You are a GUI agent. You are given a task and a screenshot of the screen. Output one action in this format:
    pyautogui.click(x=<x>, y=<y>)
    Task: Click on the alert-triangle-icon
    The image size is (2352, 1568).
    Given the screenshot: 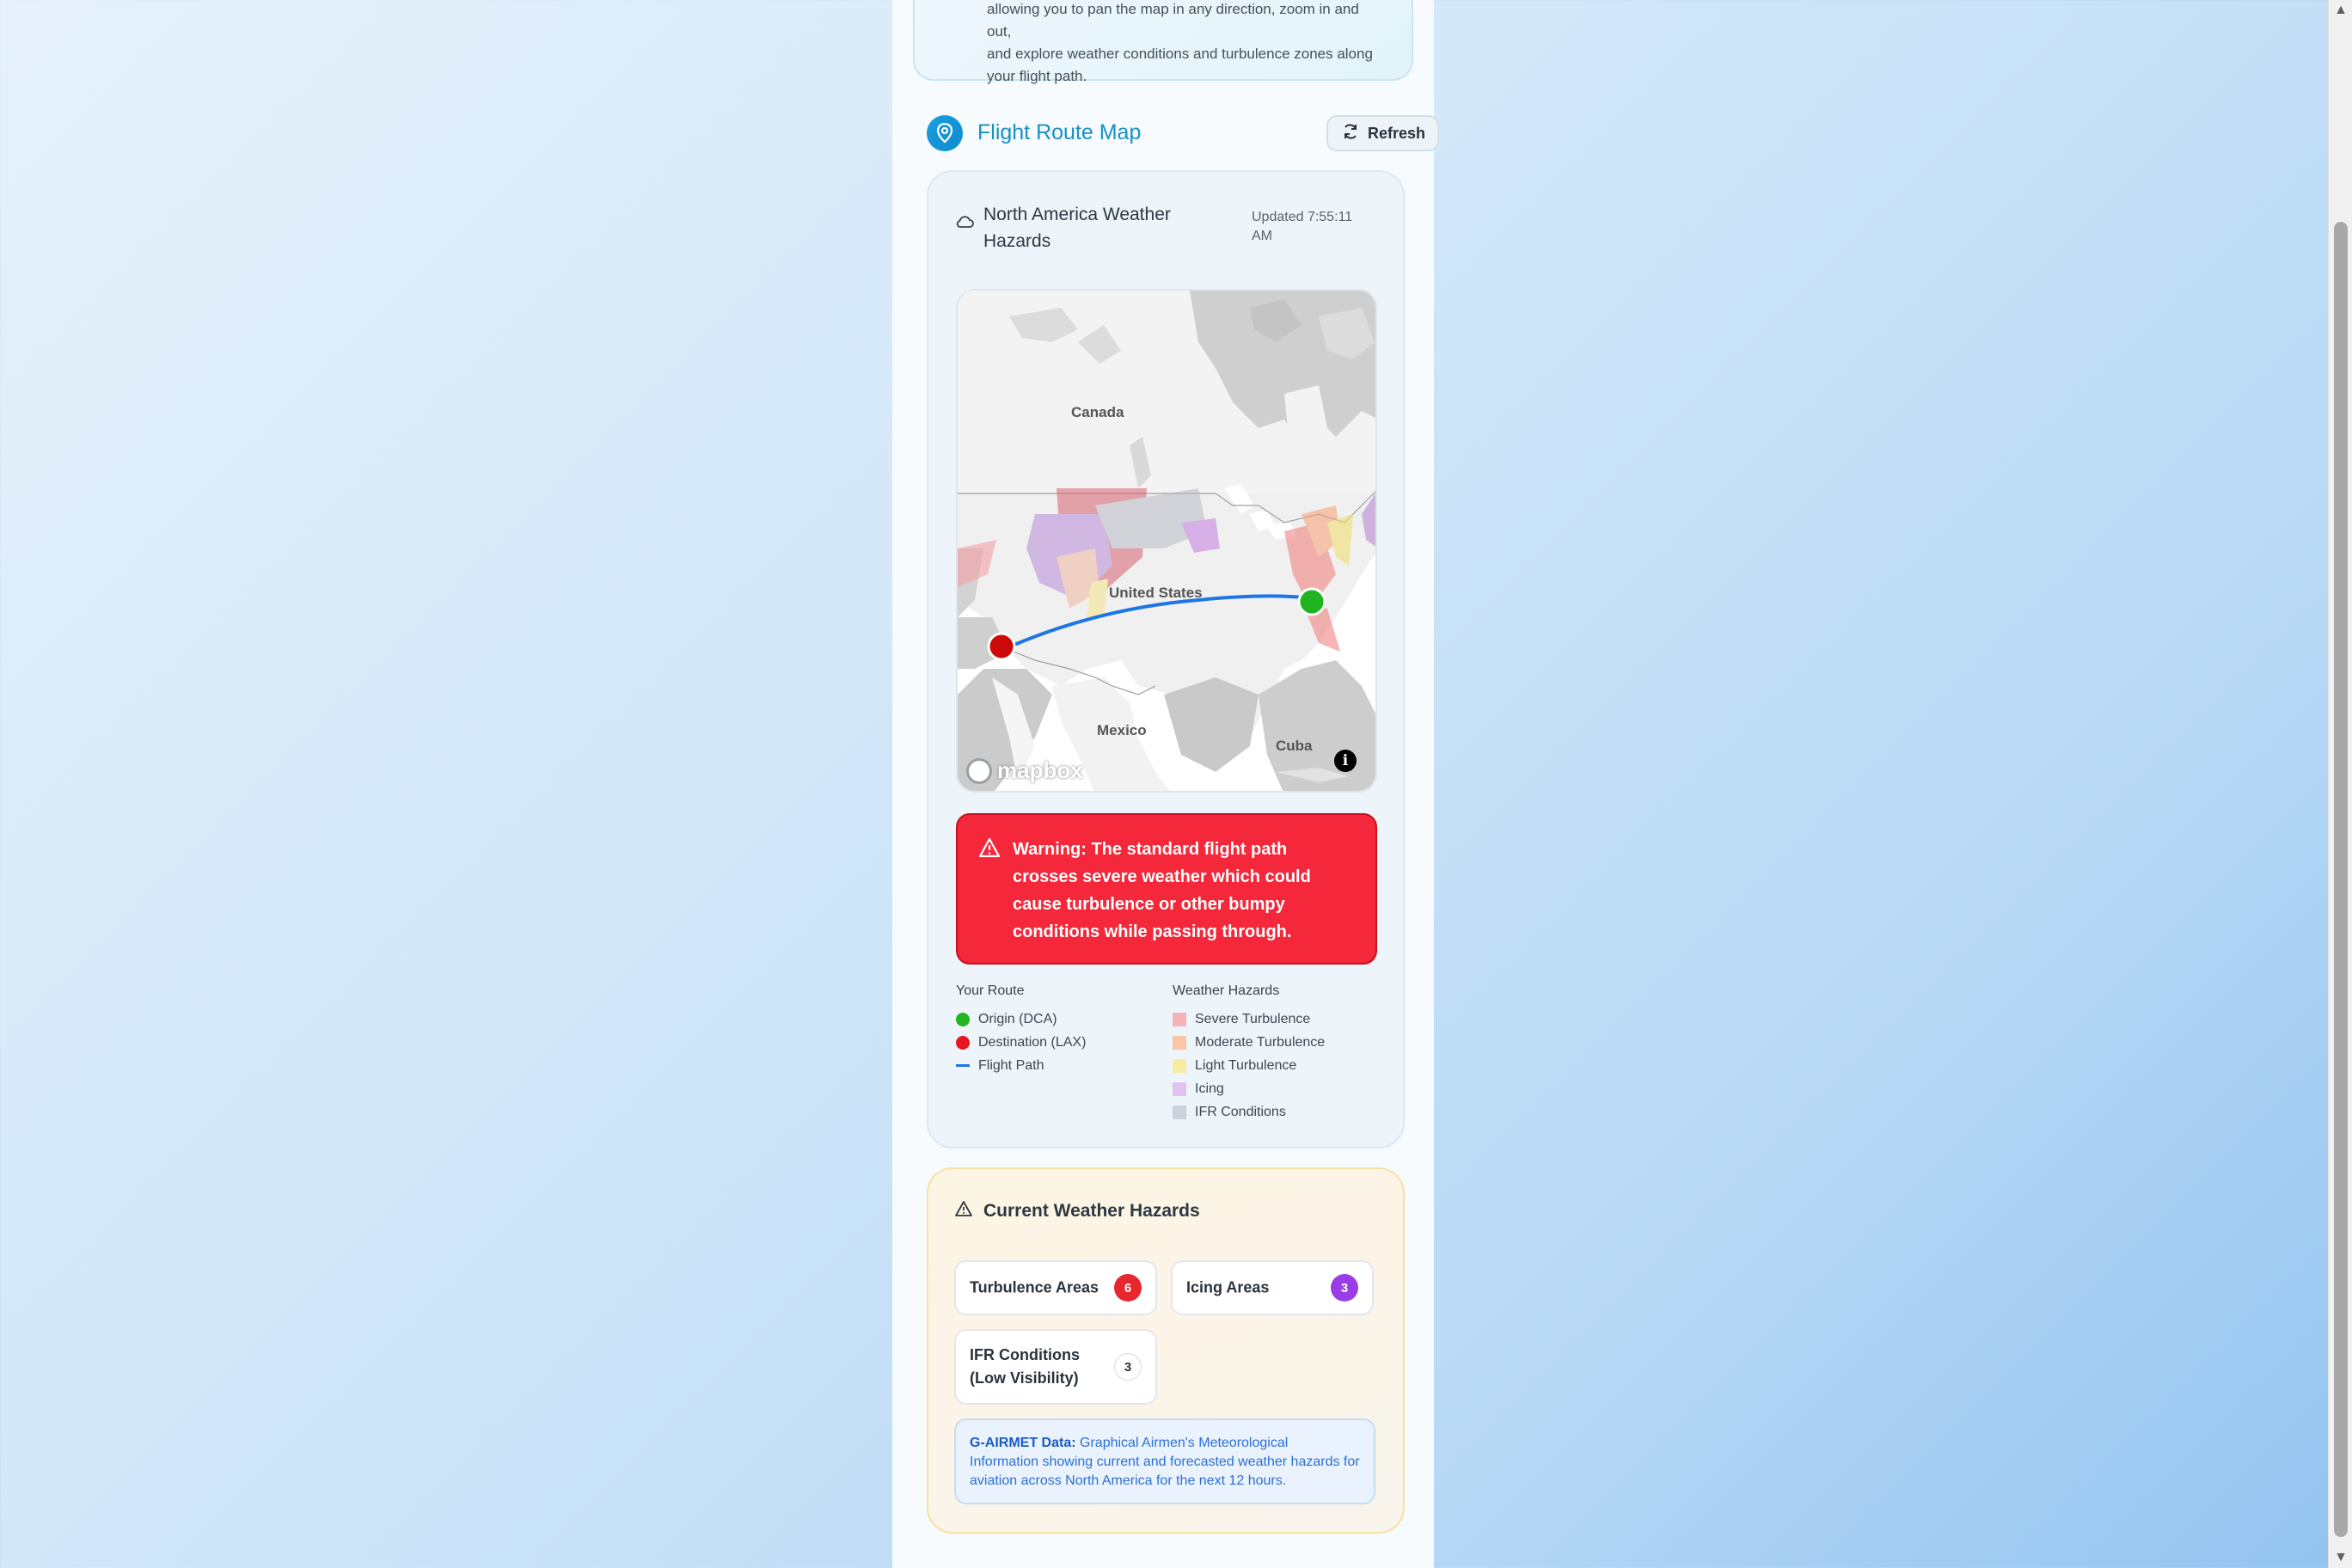 What is the action you would take?
    pyautogui.click(x=963, y=1211)
    